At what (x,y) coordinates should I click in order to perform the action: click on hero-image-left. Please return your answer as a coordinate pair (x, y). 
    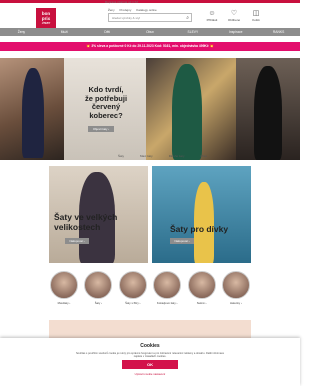
    Looking at the image, I should click on (32, 109).